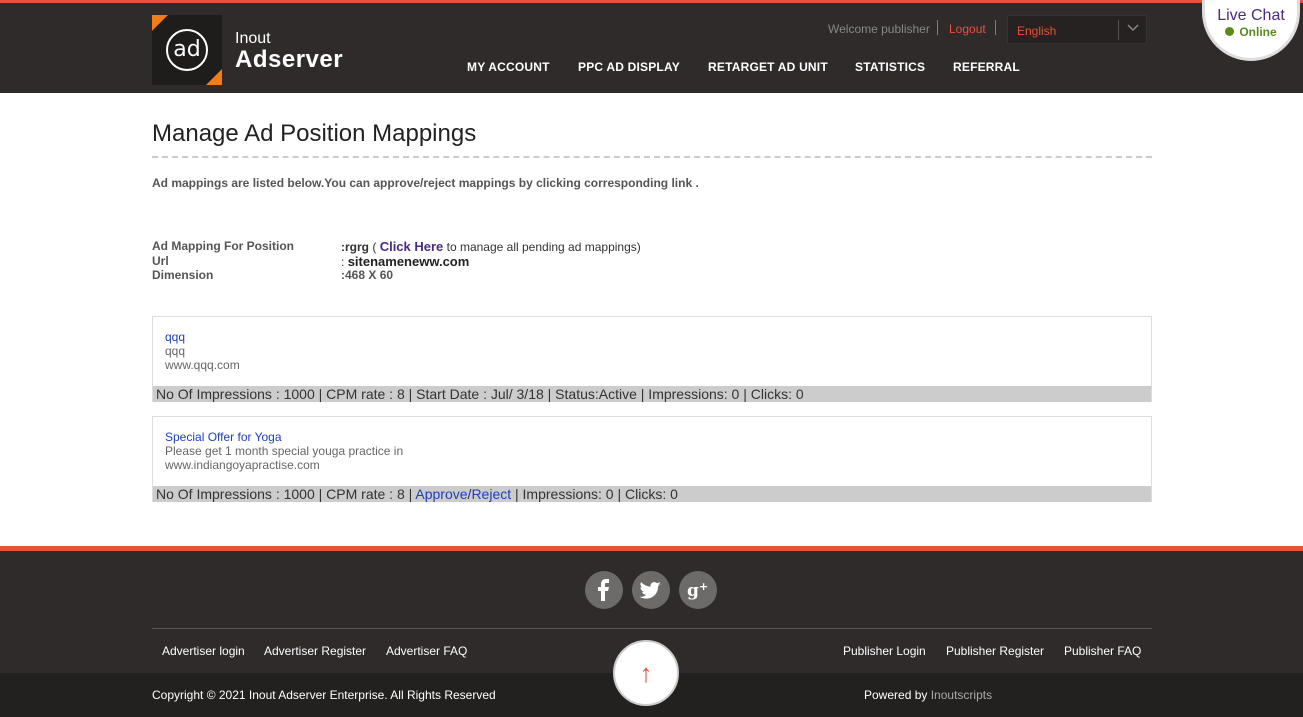  Describe the element at coordinates (289, 59) in the screenshot. I see `logo-text-bottom: Adserver` at that location.